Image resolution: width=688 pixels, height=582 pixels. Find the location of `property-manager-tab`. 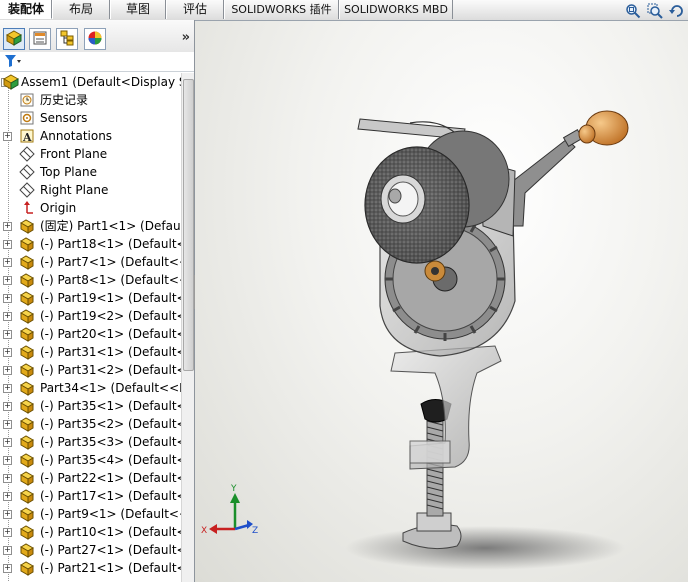

property-manager-tab is located at coordinates (40, 39).